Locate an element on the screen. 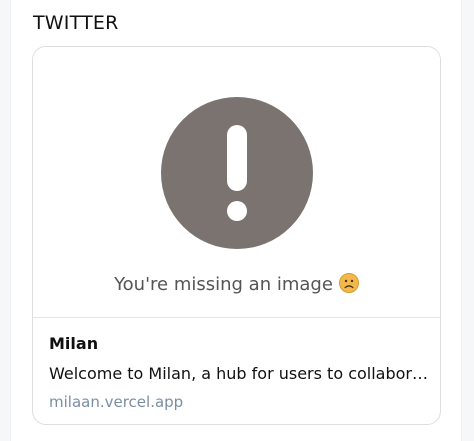 The width and height of the screenshot is (474, 441). right-rail is located at coordinates (467, 220).